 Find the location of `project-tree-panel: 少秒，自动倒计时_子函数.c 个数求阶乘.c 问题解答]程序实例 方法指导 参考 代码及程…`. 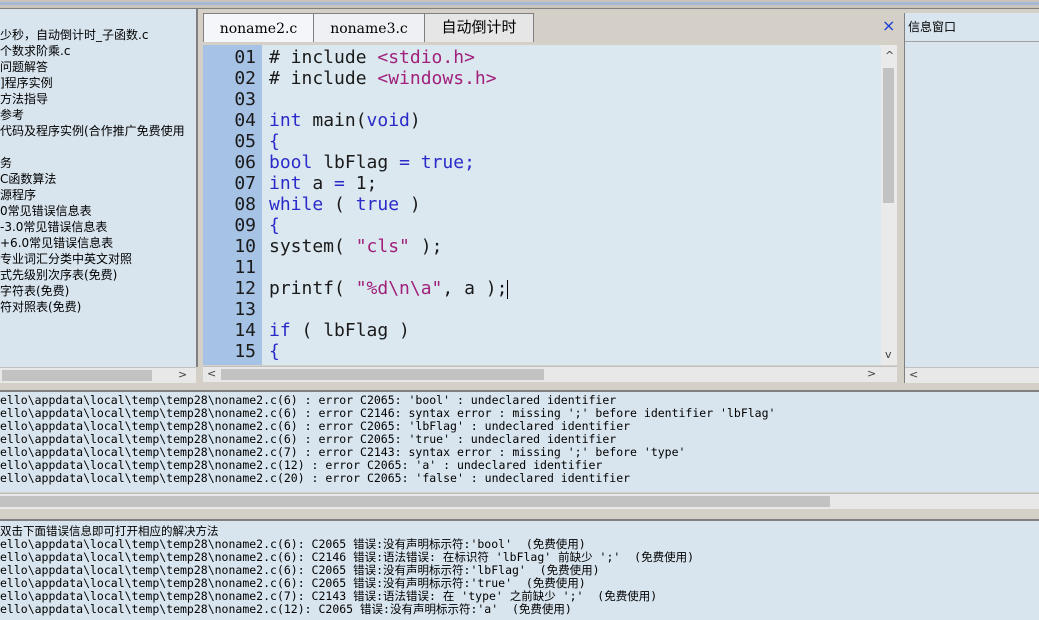

project-tree-panel: 少秒，自动倒计时_子函数.c 个数求阶乘.c 问题解答]程序实例 方法指导 参考 代码及程… is located at coordinates (99, 188).